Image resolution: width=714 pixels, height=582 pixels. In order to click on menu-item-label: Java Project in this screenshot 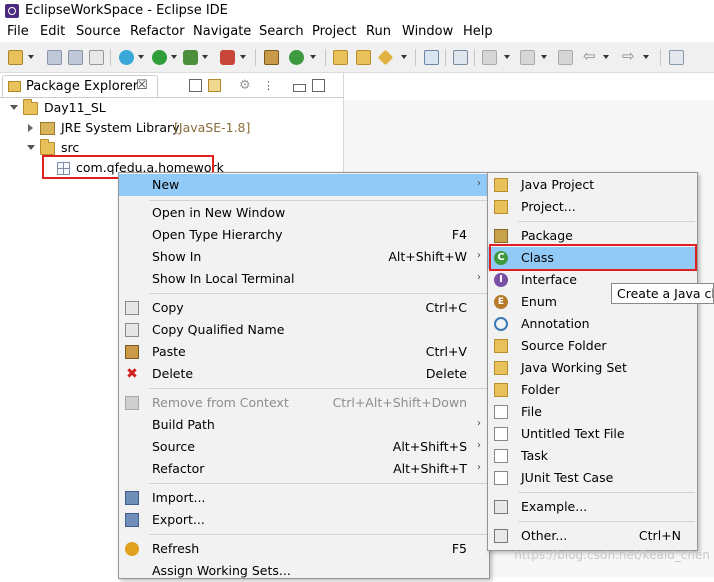, I will do `click(558, 184)`.